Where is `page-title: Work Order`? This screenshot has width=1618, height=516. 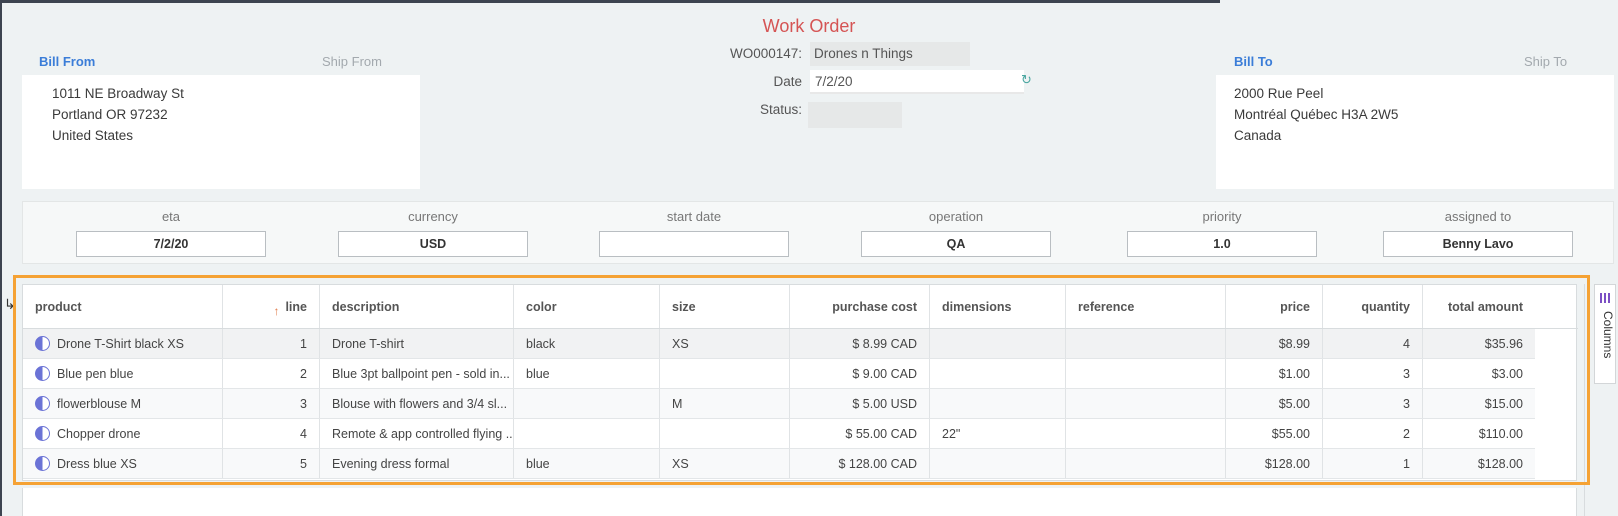
page-title: Work Order is located at coordinates (809, 26).